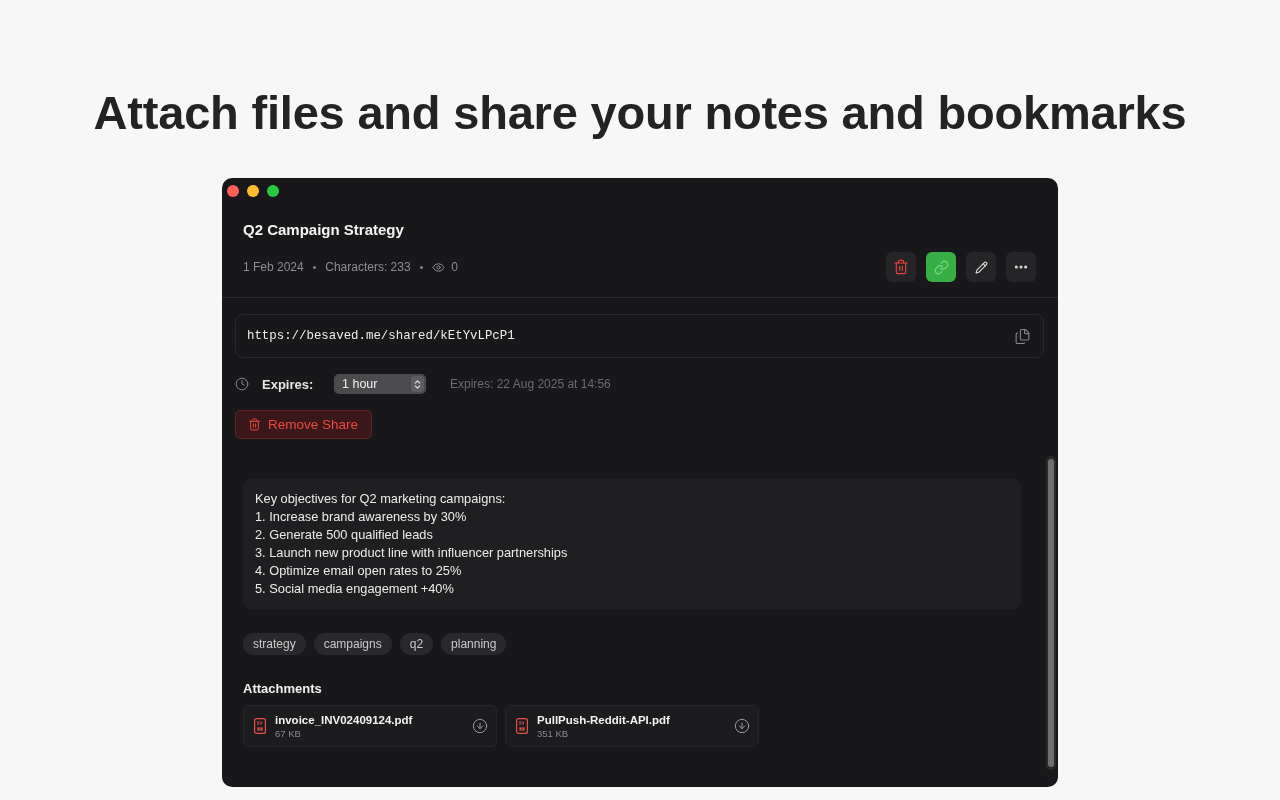 This screenshot has height=800, width=1280. What do you see at coordinates (380, 384) in the screenshot?
I see `duration-select: 1 hour` at bounding box center [380, 384].